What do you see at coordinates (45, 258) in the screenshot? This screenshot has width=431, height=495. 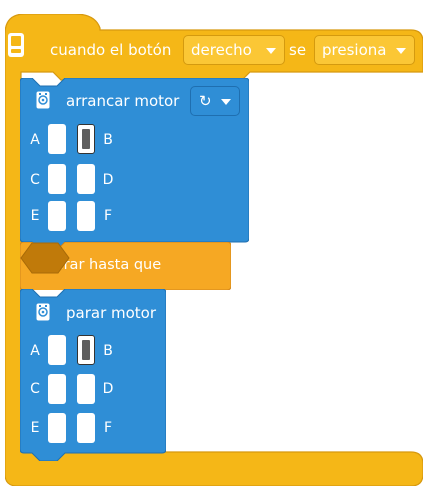 I see `empty-boolean-slot` at bounding box center [45, 258].